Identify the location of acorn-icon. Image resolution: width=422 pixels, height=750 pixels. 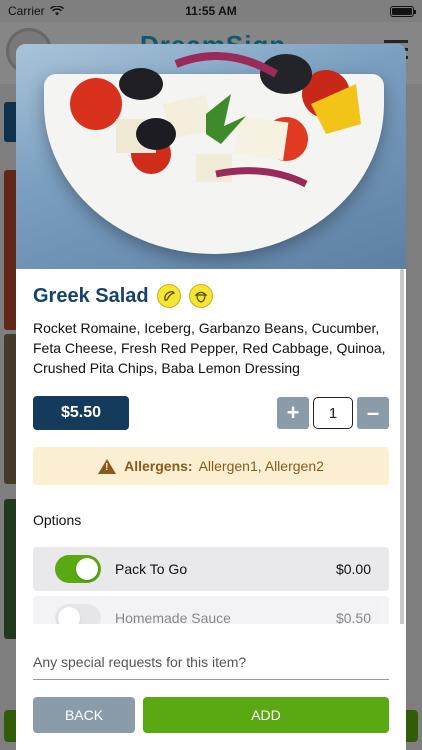
(200, 296).